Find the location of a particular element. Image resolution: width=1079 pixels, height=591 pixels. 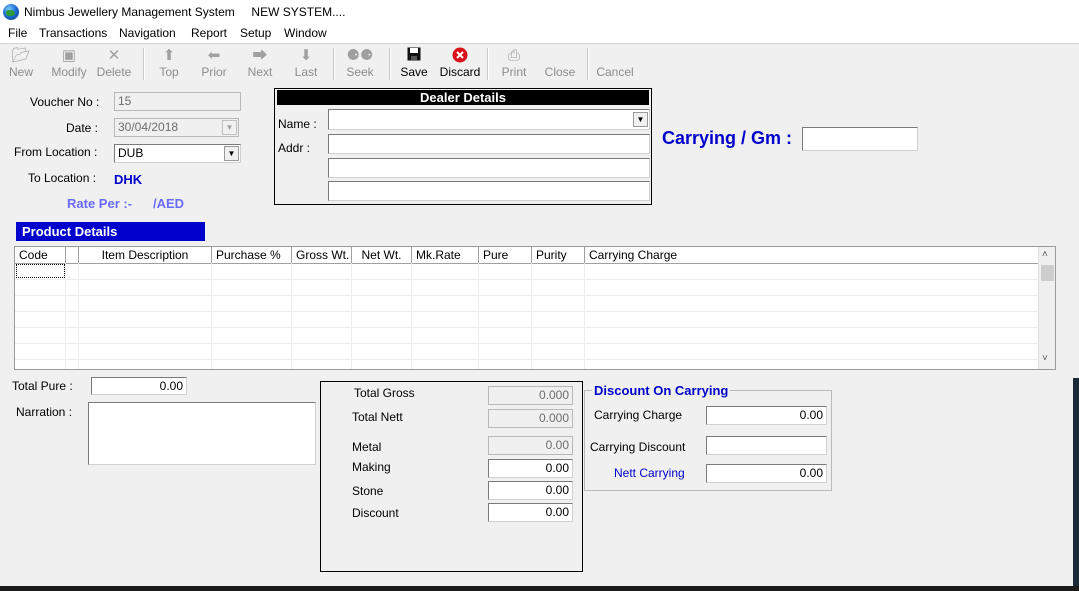

carrying-per-gm-label: Carrying / Gm : is located at coordinates (727, 138).